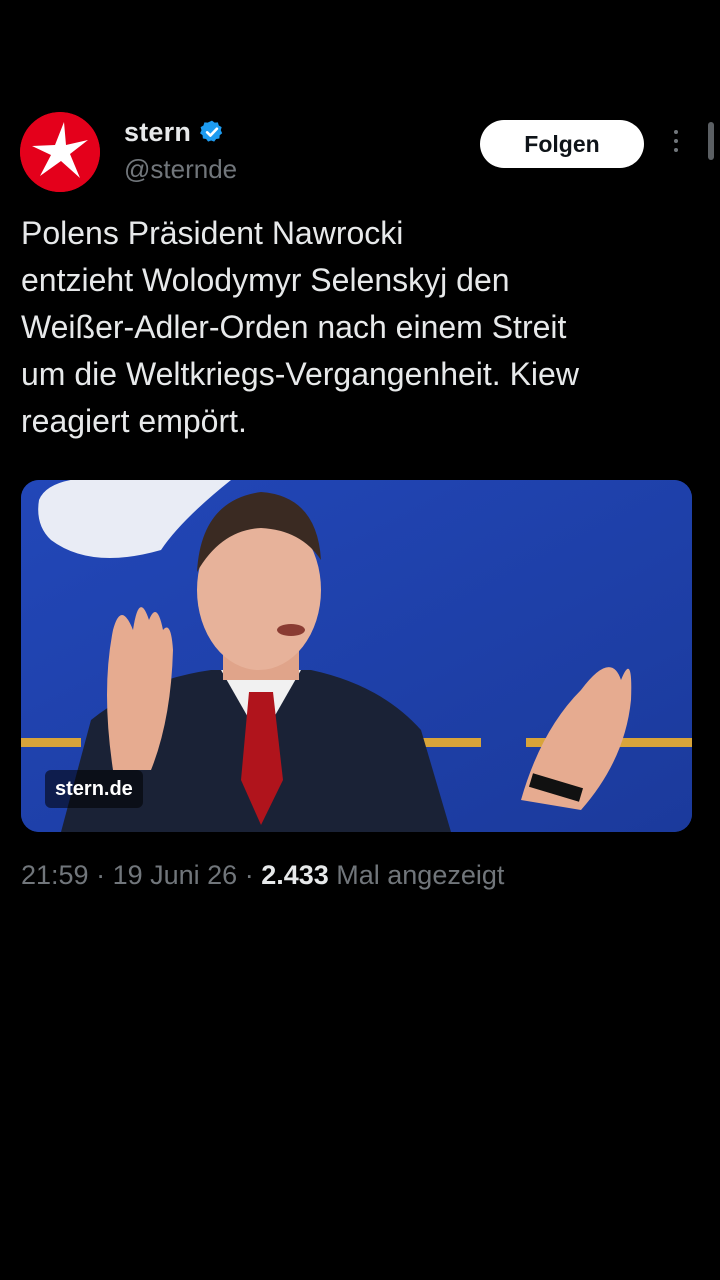  Describe the element at coordinates (55, 875) in the screenshot. I see `tweet-time: 21:59` at that location.